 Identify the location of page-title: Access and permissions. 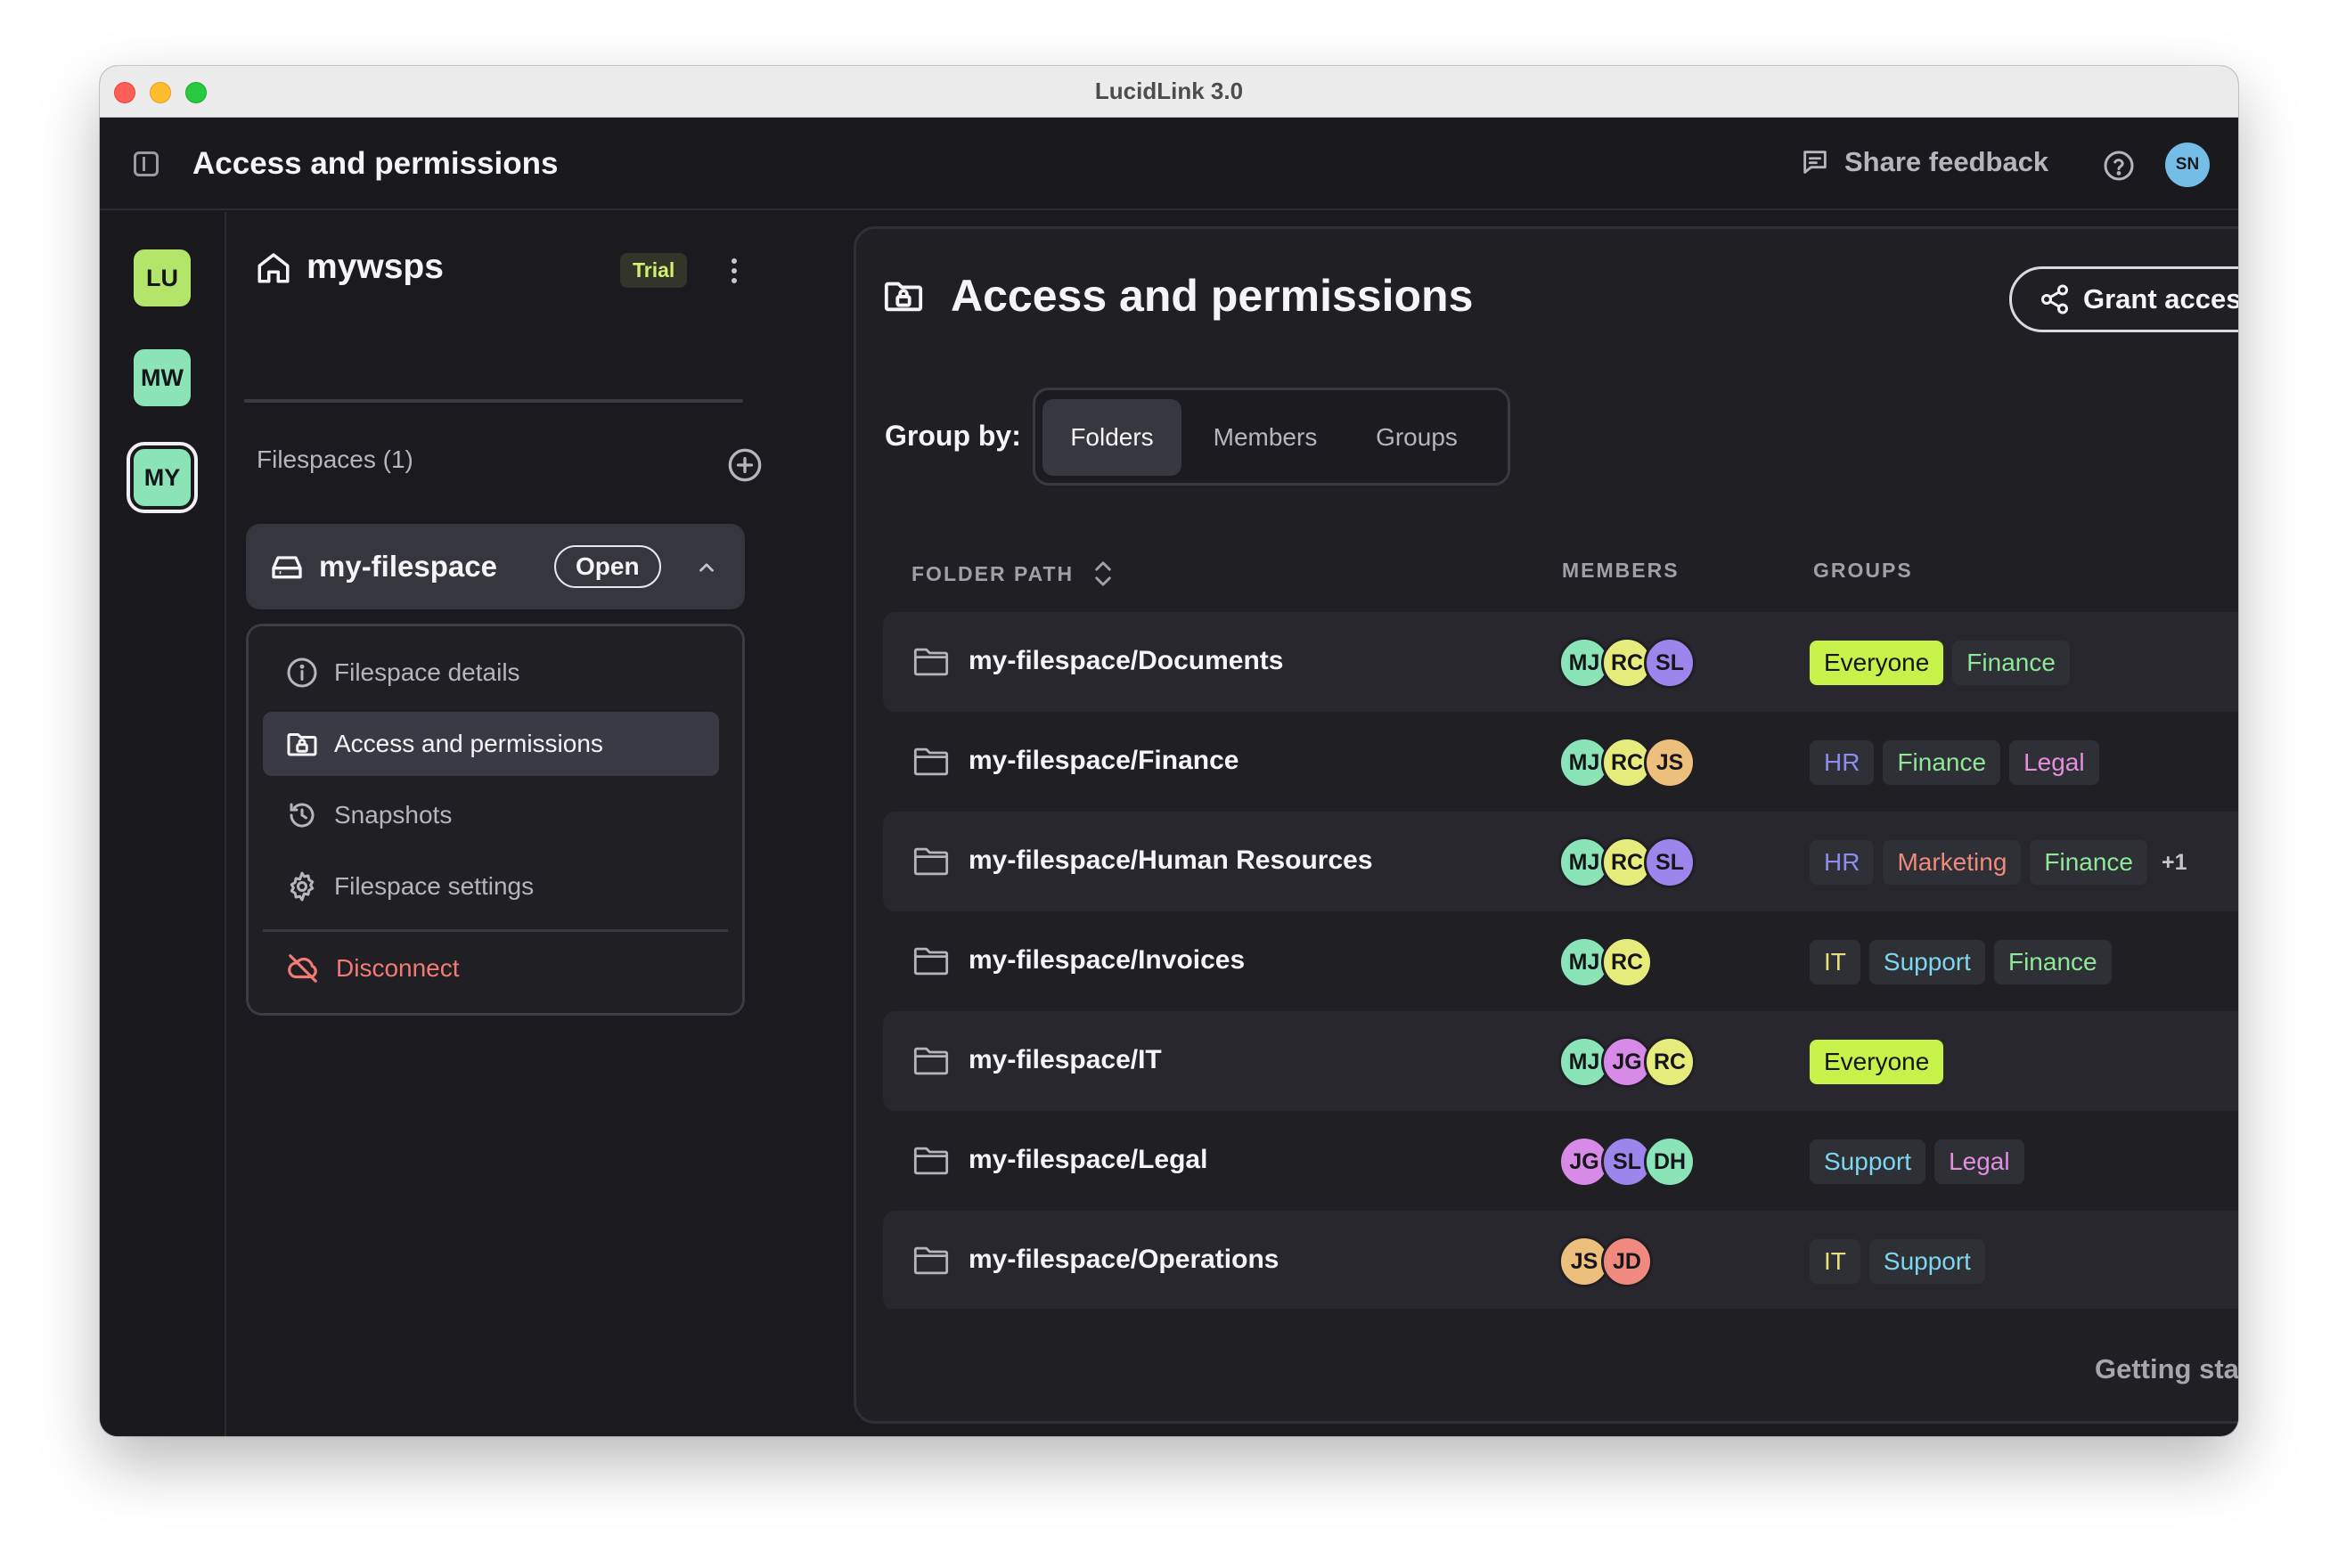
(1178, 296).